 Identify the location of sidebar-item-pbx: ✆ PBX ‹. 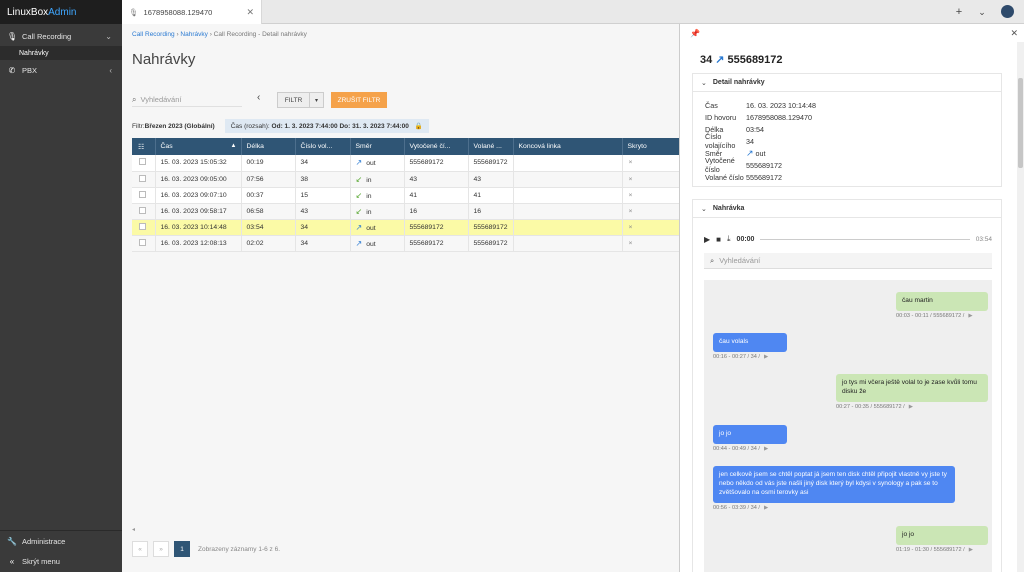
(61, 70).